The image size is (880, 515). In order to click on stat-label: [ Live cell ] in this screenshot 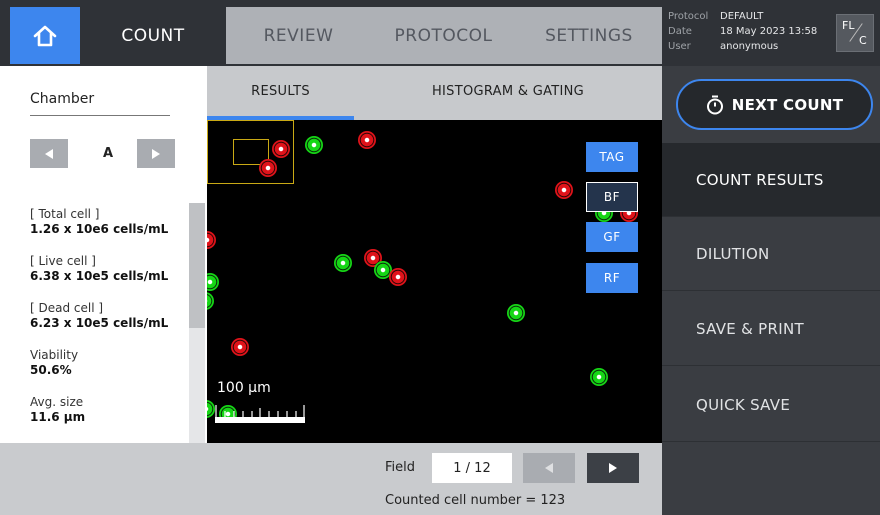, I will do `click(63, 261)`.